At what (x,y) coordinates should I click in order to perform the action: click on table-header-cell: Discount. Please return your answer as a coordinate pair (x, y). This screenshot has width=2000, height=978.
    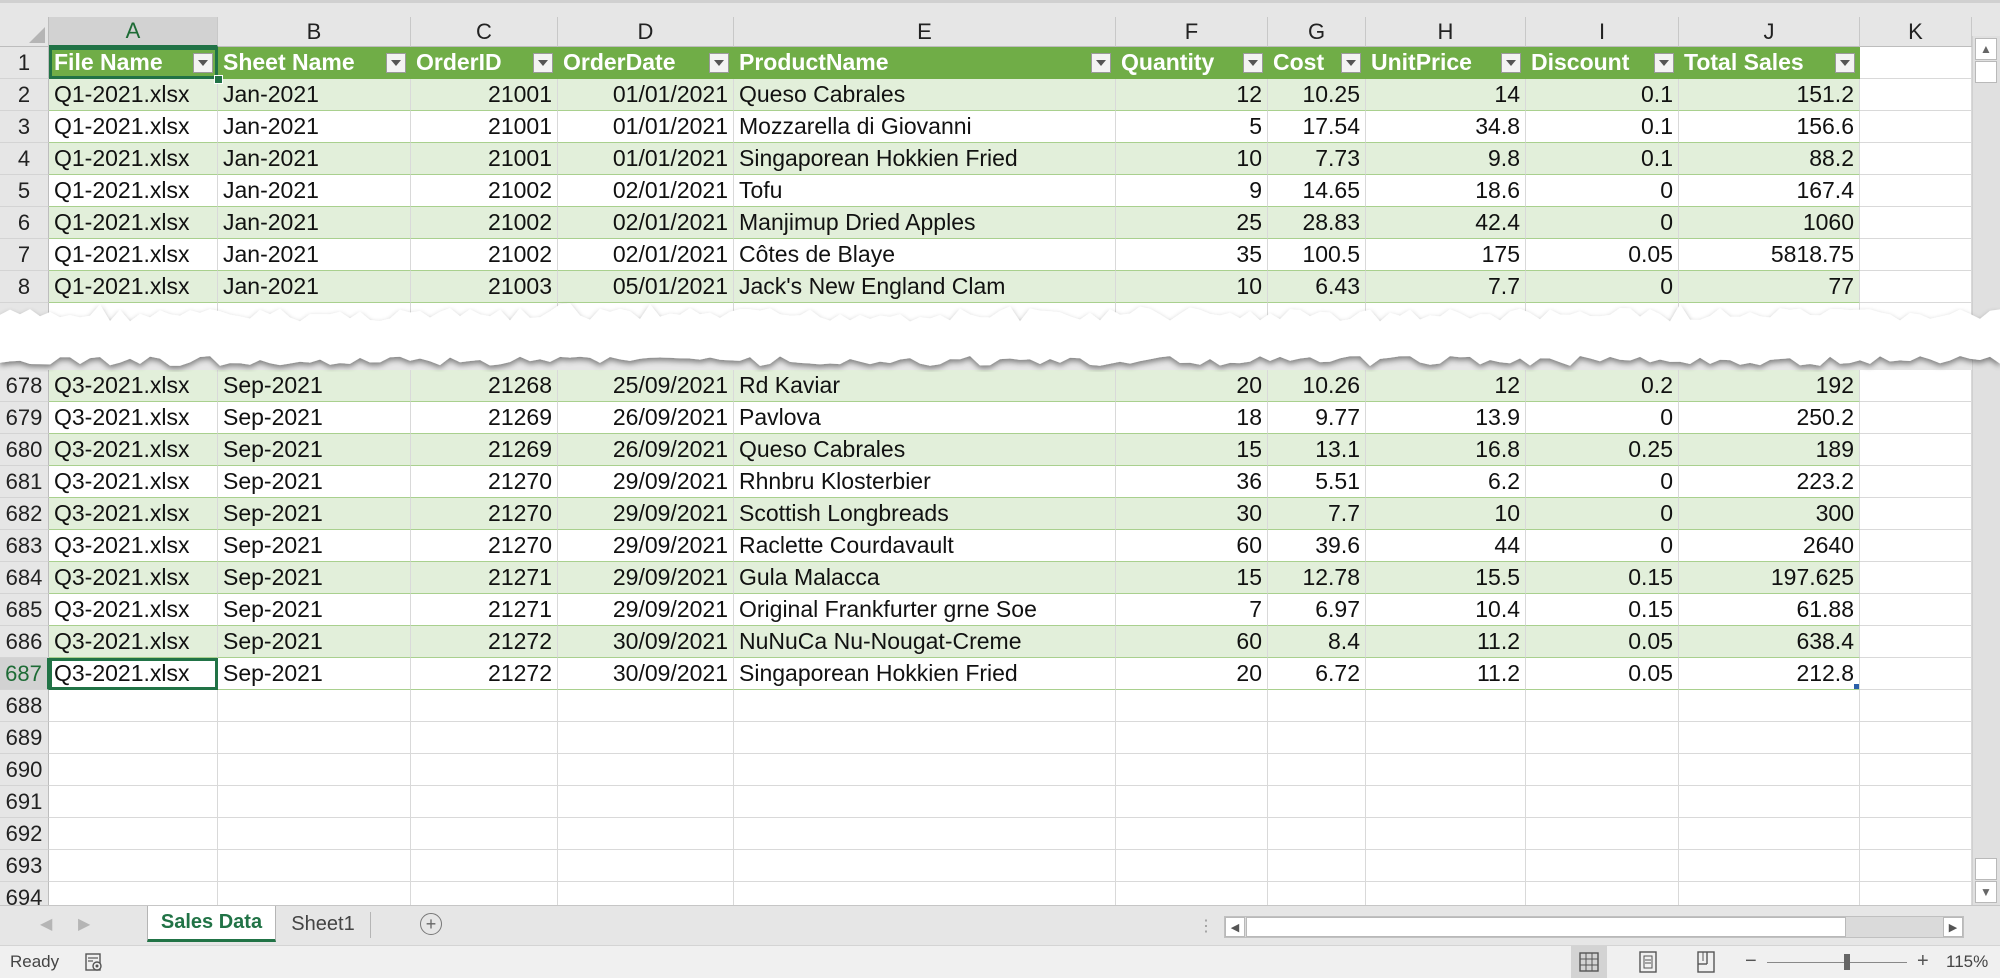
    Looking at the image, I should click on (1602, 63).